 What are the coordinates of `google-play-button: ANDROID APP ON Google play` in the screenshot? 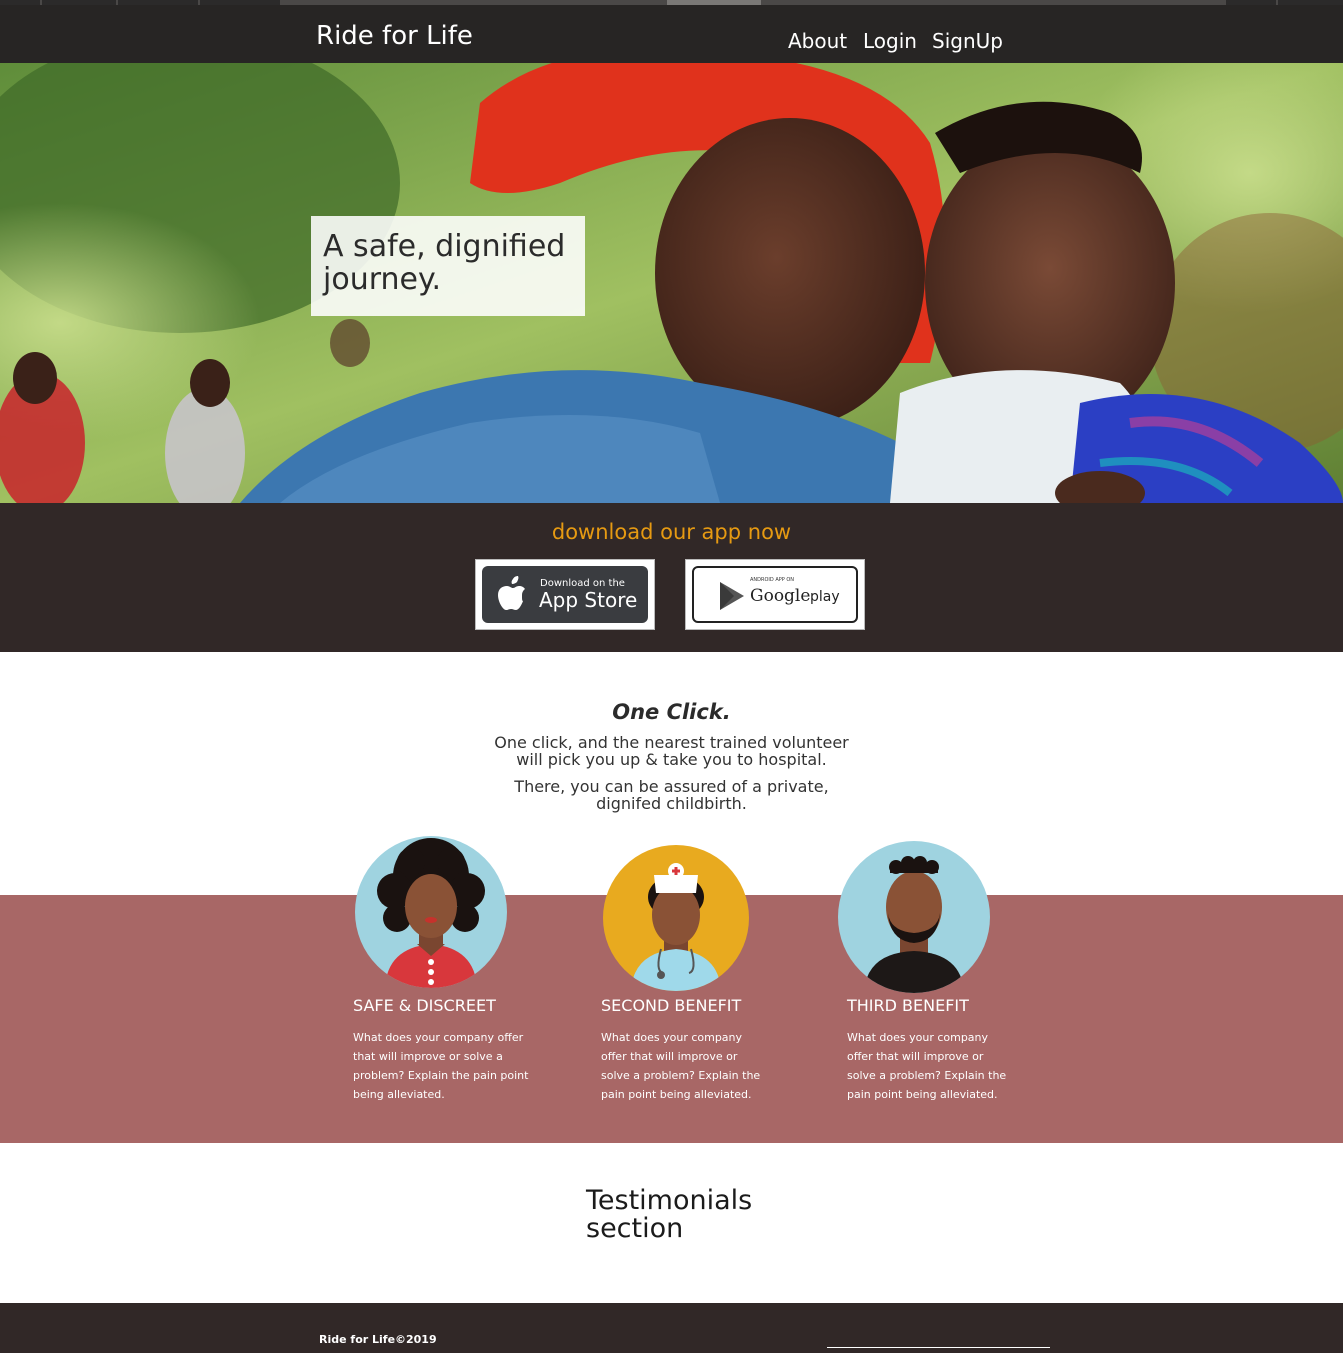 It's located at (775, 594).